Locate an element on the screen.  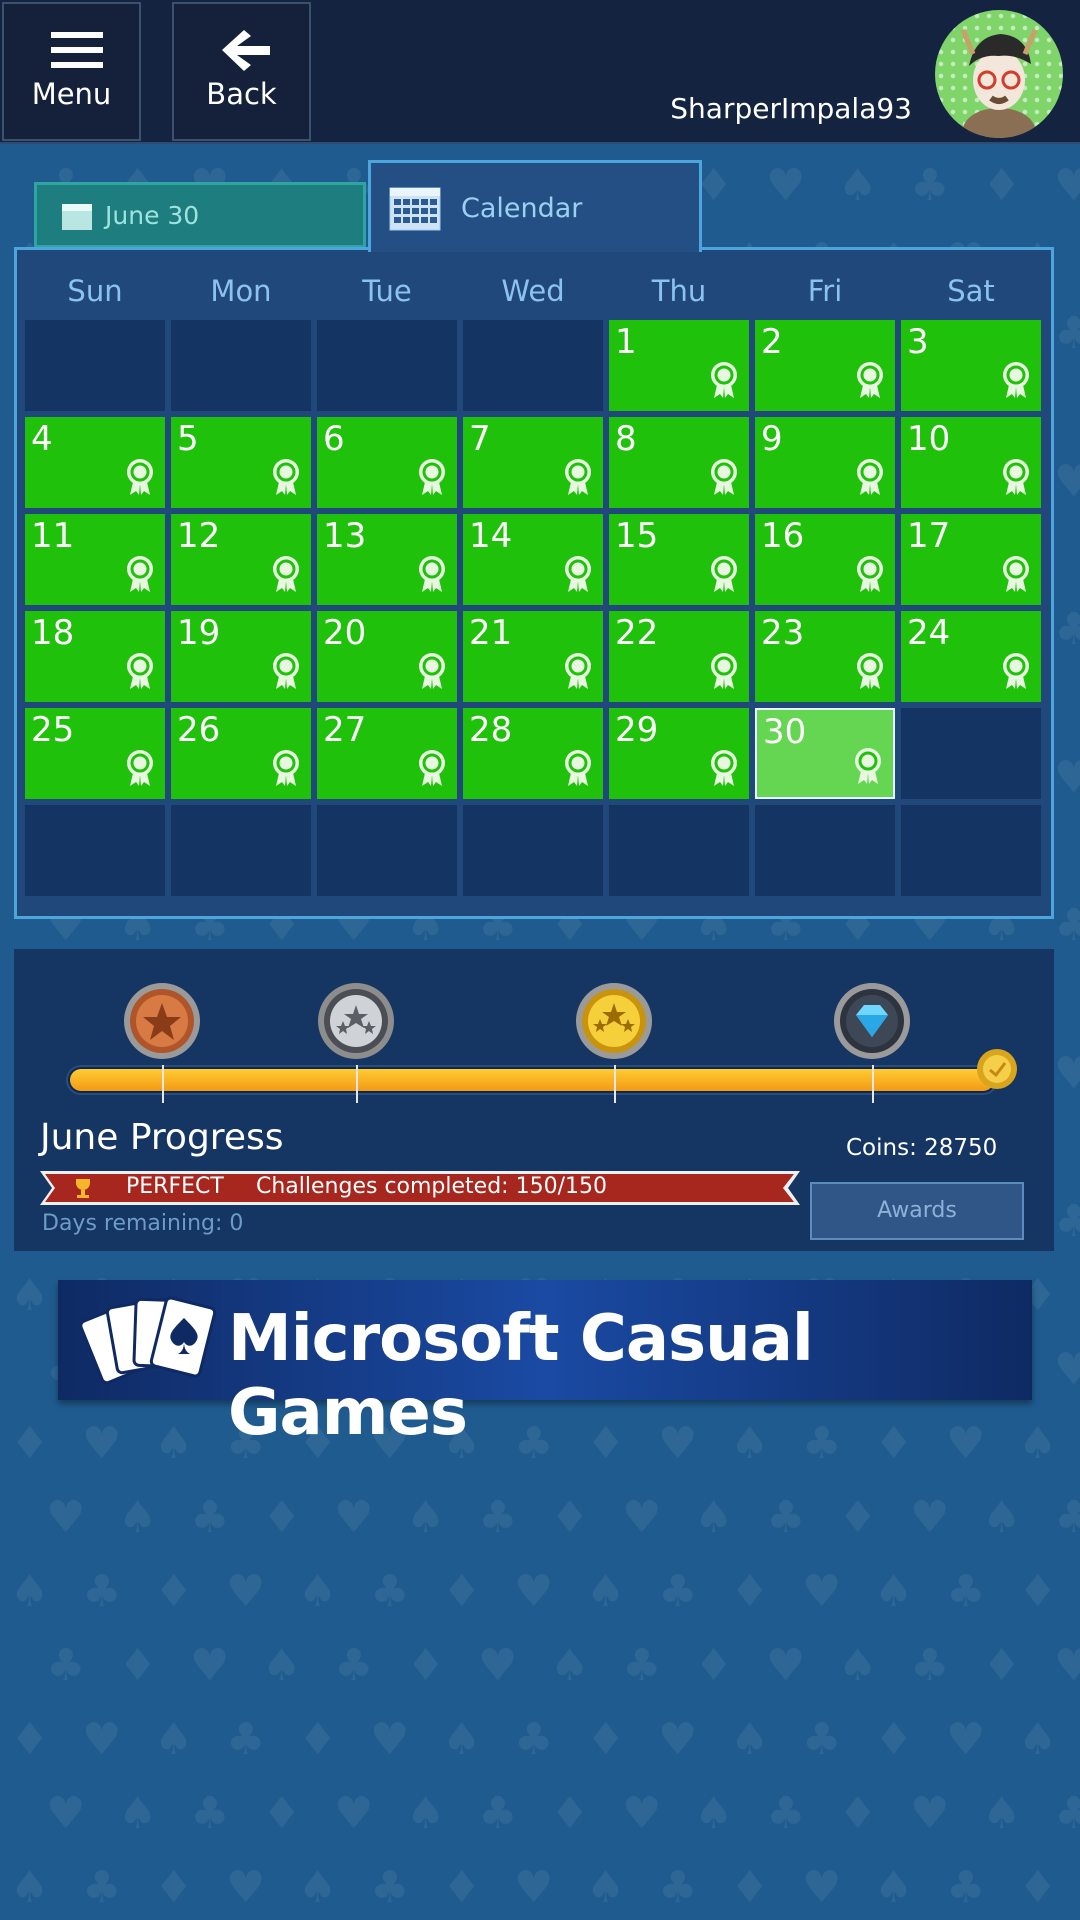
day-number: 24 is located at coordinates (929, 633).